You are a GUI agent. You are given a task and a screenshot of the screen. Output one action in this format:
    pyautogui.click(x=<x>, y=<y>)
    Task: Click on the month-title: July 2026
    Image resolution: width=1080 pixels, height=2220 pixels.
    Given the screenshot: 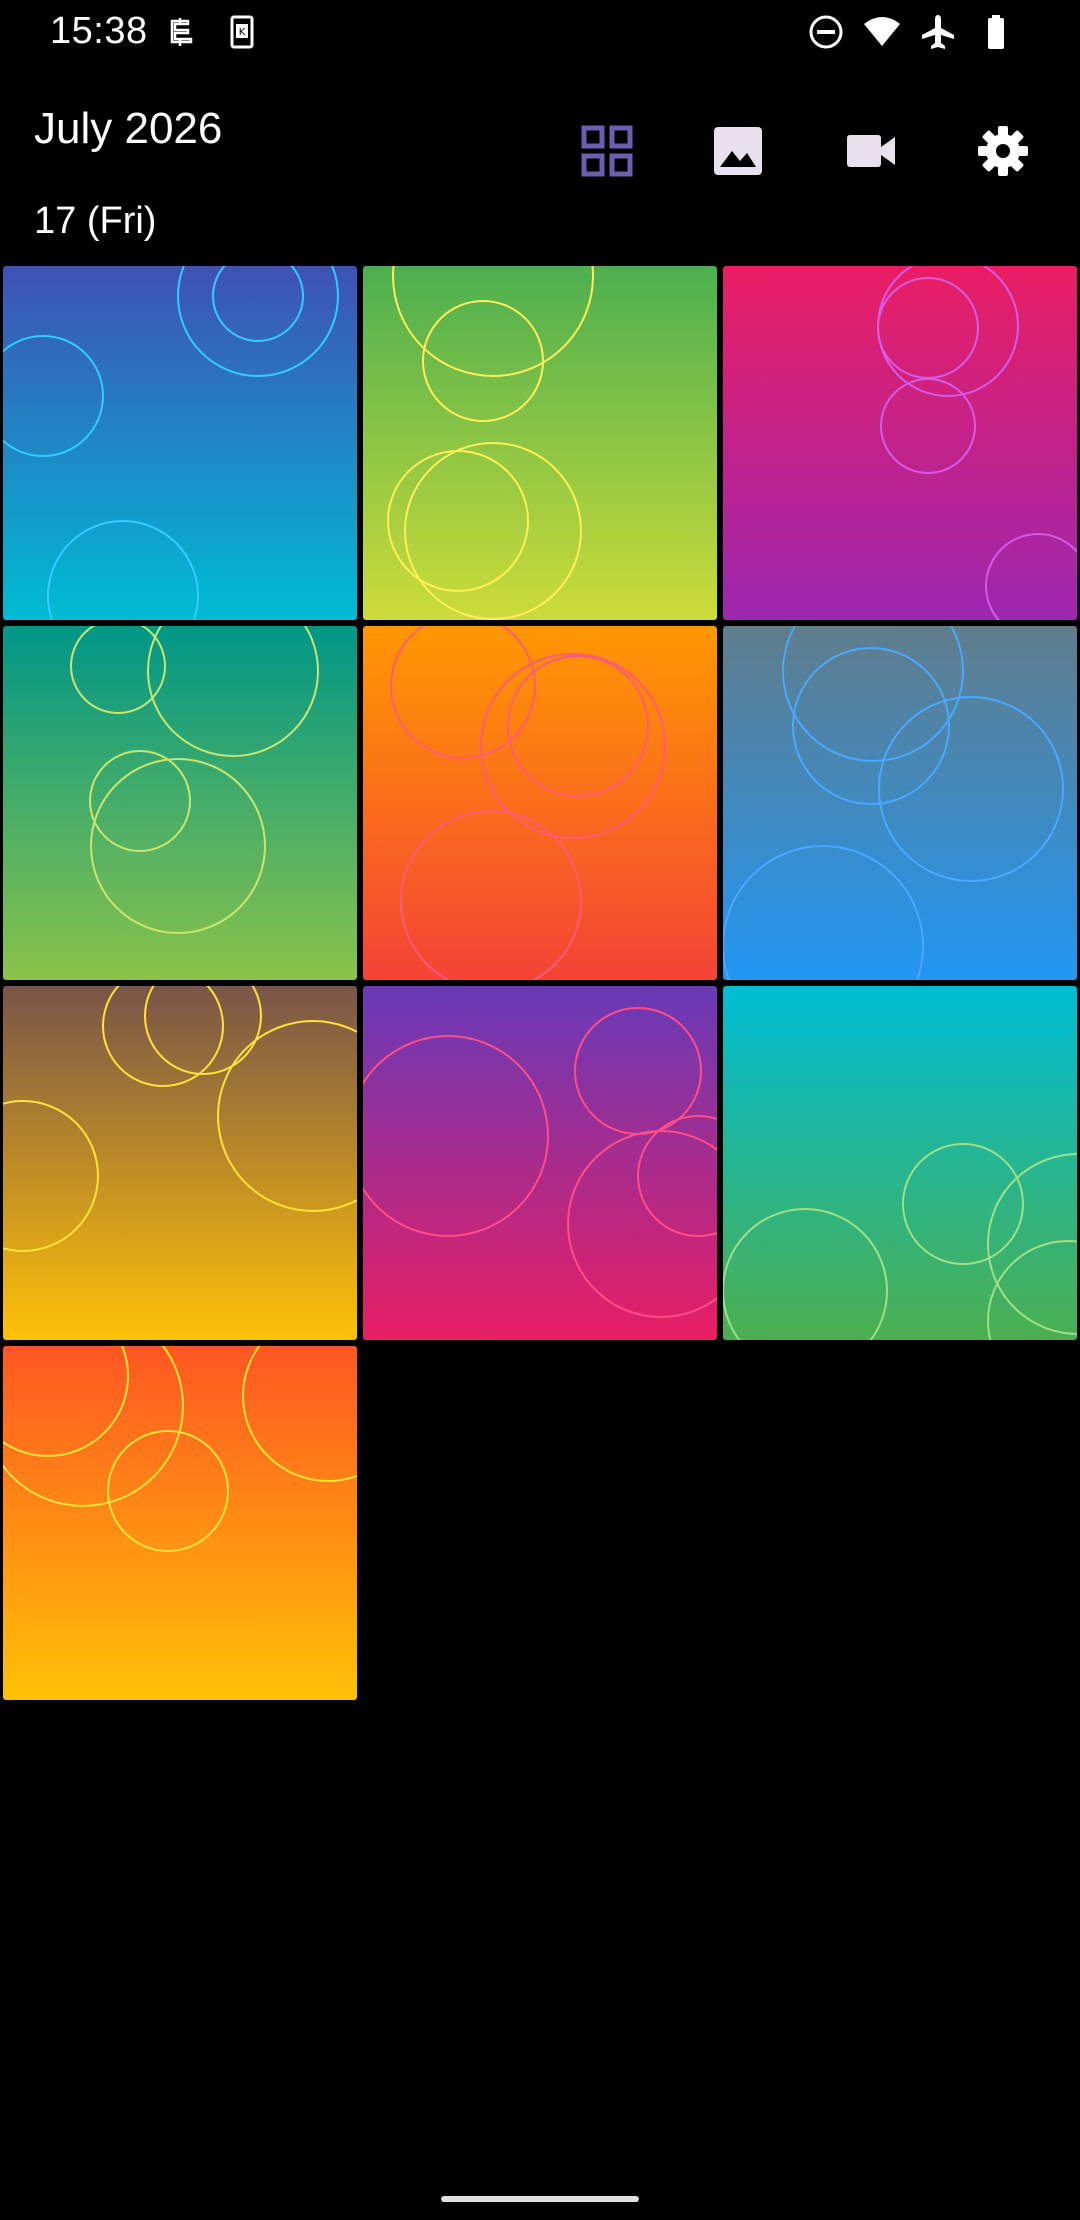 What is the action you would take?
    pyautogui.click(x=128, y=128)
    